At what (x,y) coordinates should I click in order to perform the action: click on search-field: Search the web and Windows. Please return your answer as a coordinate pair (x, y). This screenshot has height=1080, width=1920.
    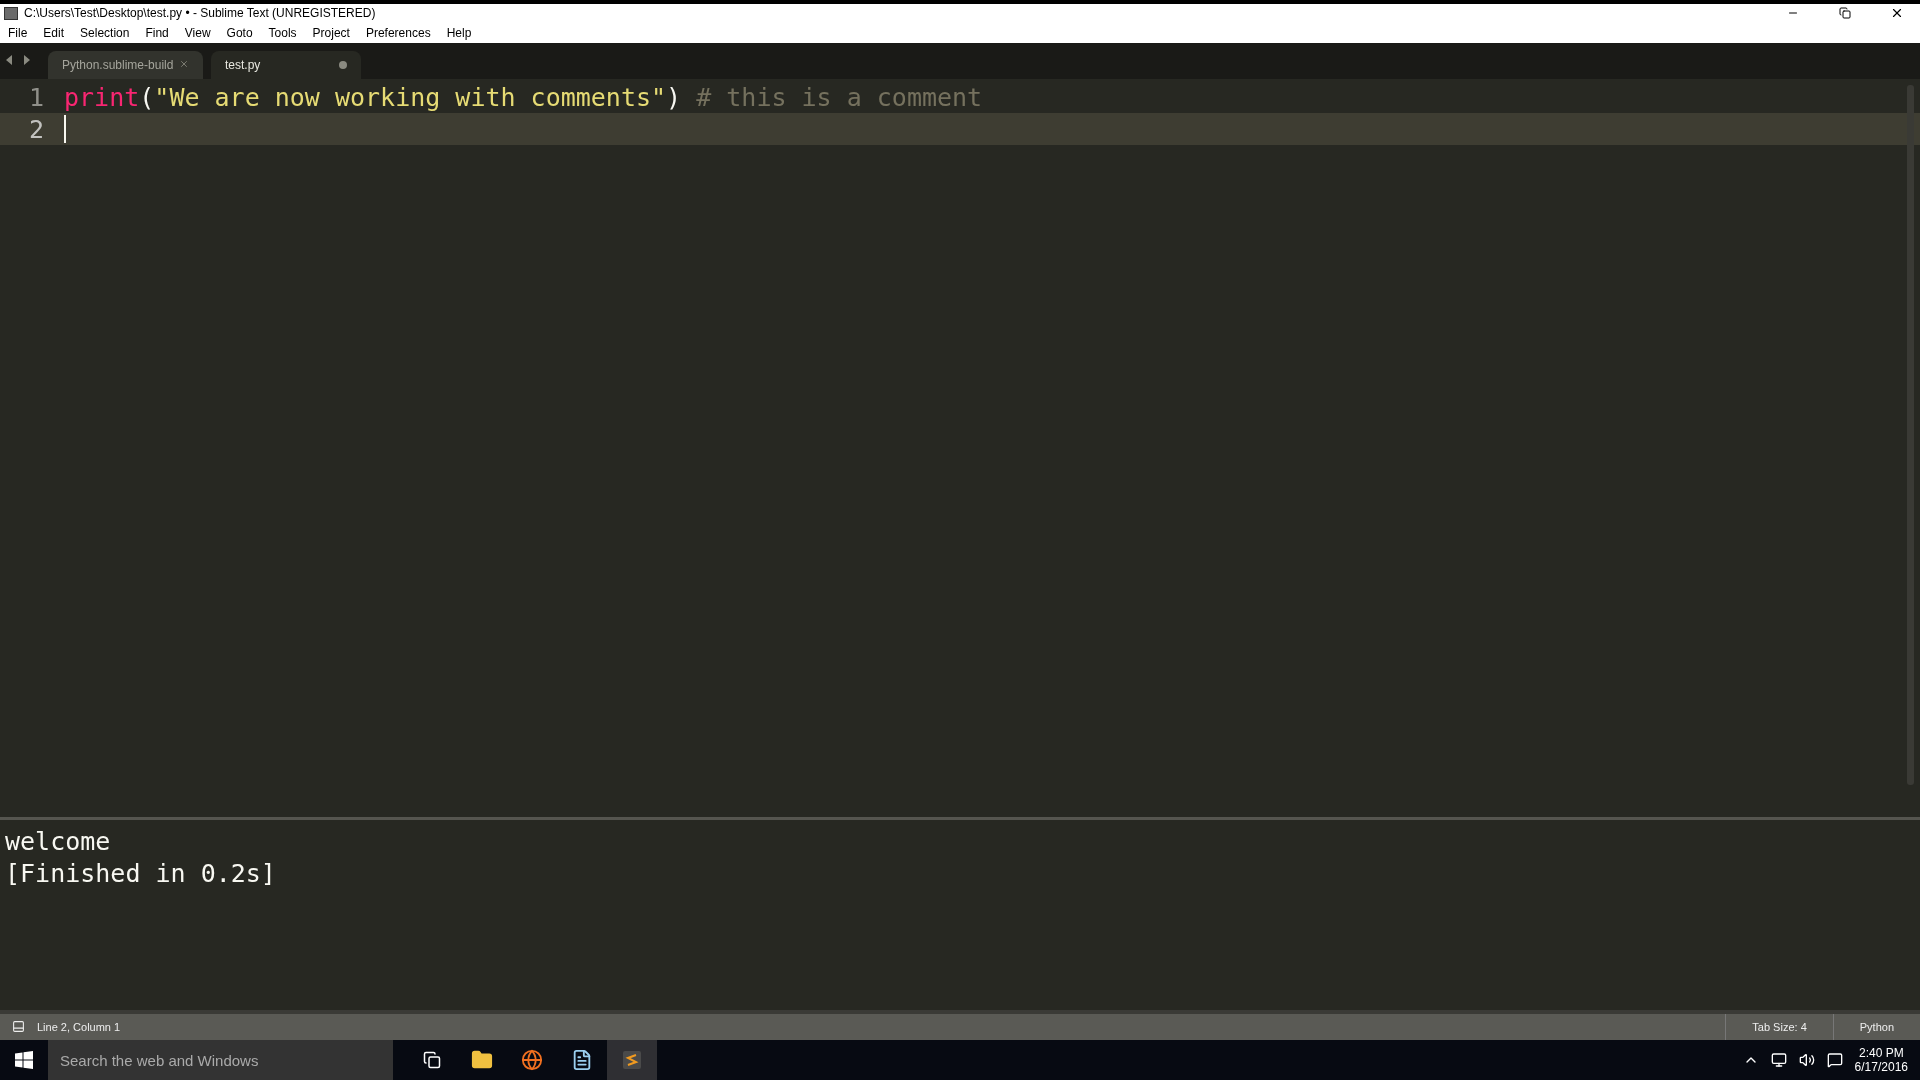
    Looking at the image, I should click on (220, 1060).